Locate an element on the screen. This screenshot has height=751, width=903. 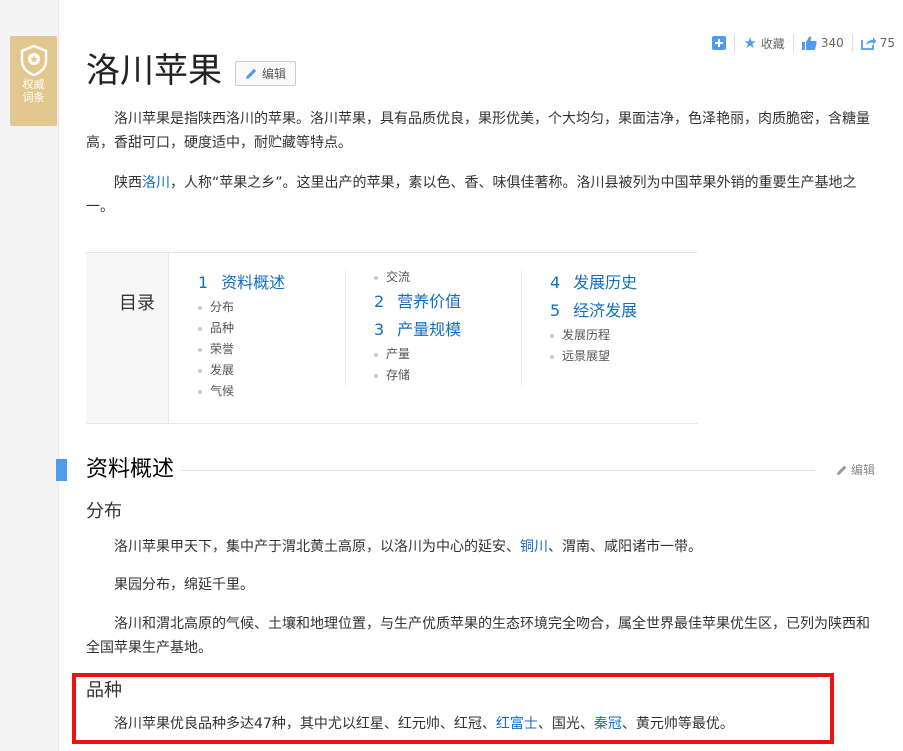
tongchuan-link: 铜川 is located at coordinates (534, 547).